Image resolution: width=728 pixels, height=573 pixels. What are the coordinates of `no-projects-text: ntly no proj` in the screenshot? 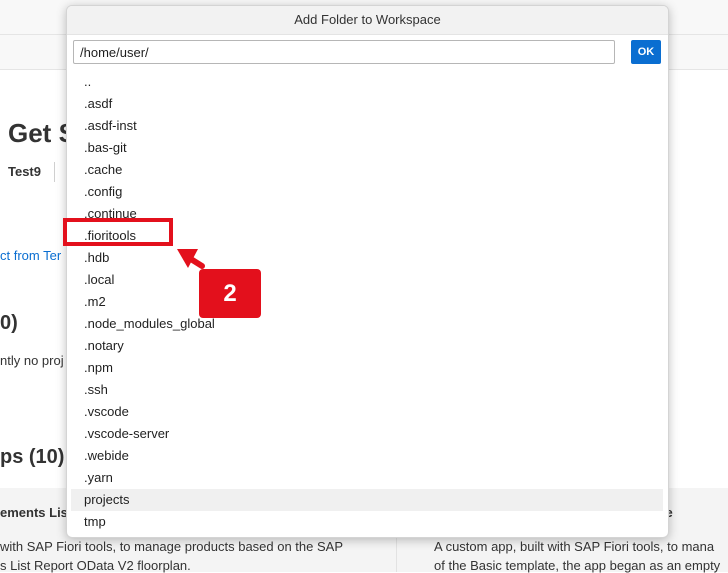 It's located at (32, 360).